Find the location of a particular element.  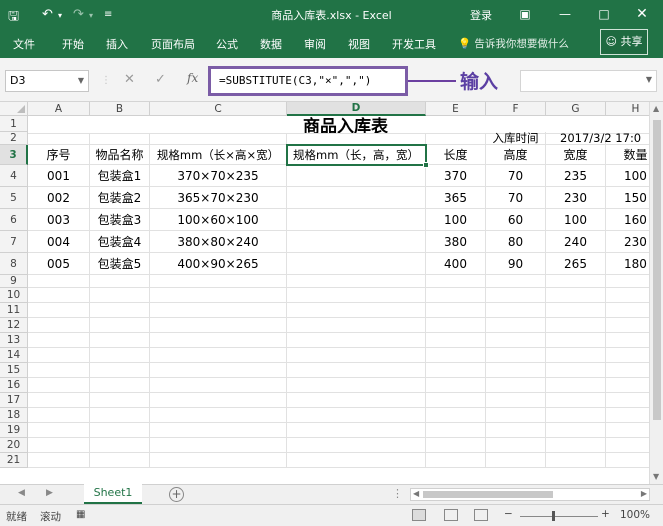

horizontal-scrollbar: ◀ ▶ is located at coordinates (530, 494).